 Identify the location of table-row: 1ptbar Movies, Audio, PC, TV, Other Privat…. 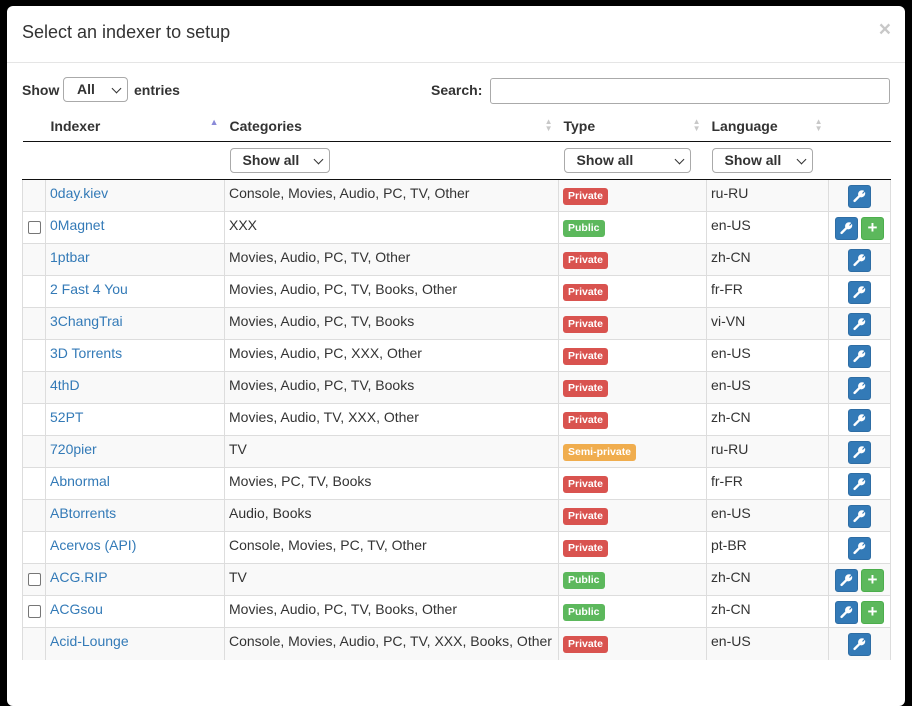
(456, 259).